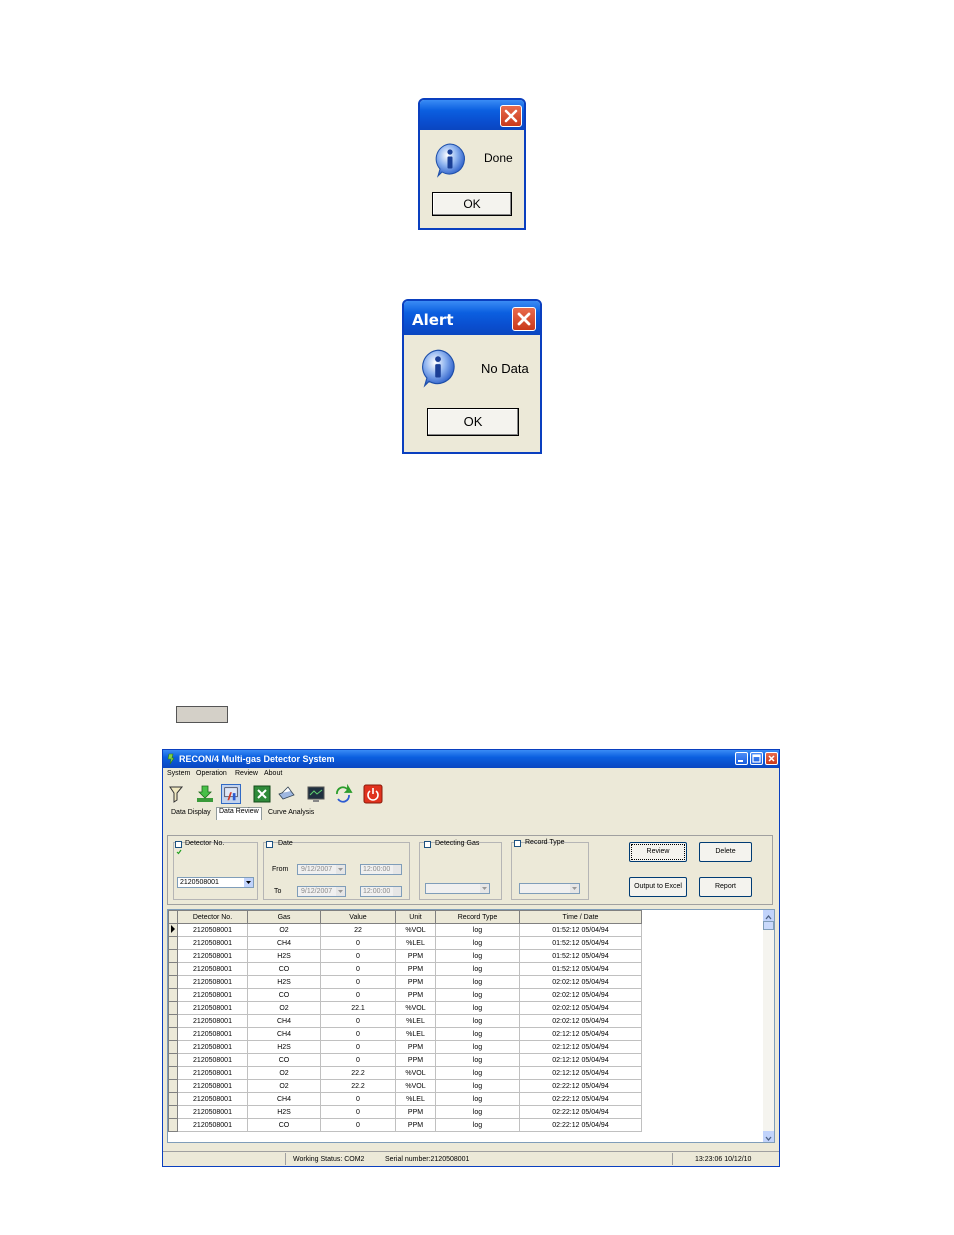 Image resolution: width=954 pixels, height=1235 pixels. I want to click on scroll-thumb, so click(768, 925).